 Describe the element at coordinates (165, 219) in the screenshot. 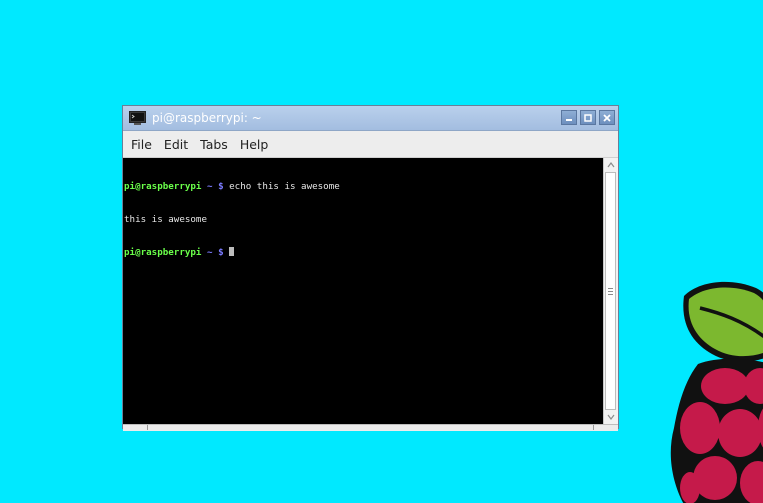

I see `command-output: this is awesome` at that location.